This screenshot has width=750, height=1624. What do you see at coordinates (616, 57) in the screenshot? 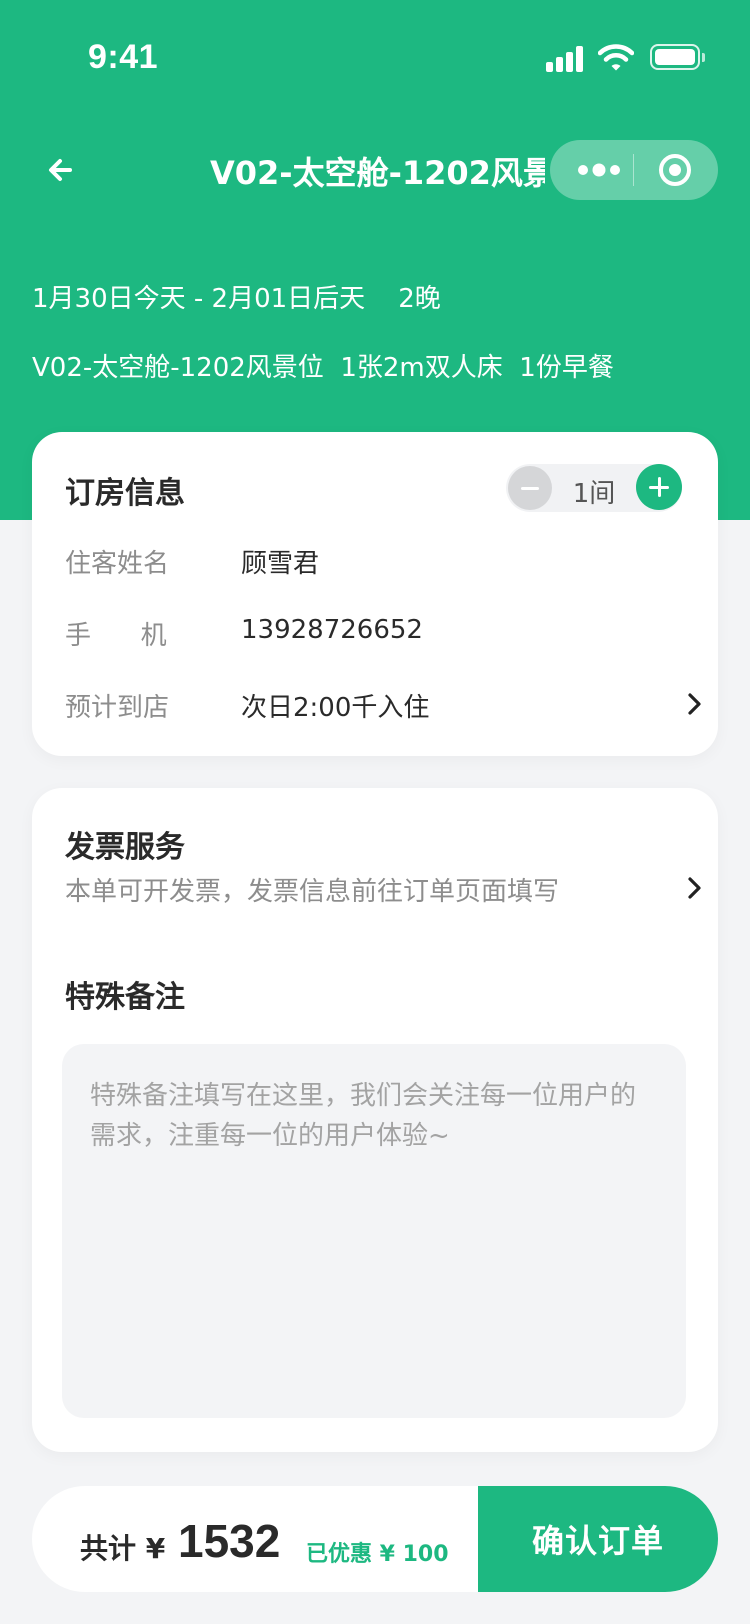
I see `wifi-icon` at bounding box center [616, 57].